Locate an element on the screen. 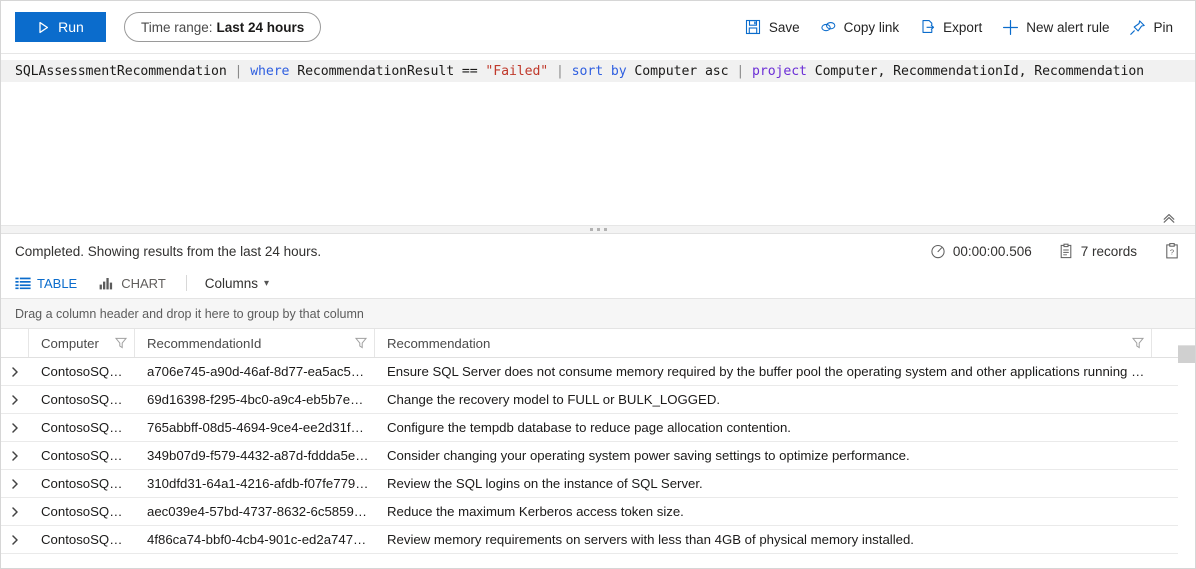 The image size is (1196, 569). column-header-recommendation-label: Recommendation is located at coordinates (439, 343).